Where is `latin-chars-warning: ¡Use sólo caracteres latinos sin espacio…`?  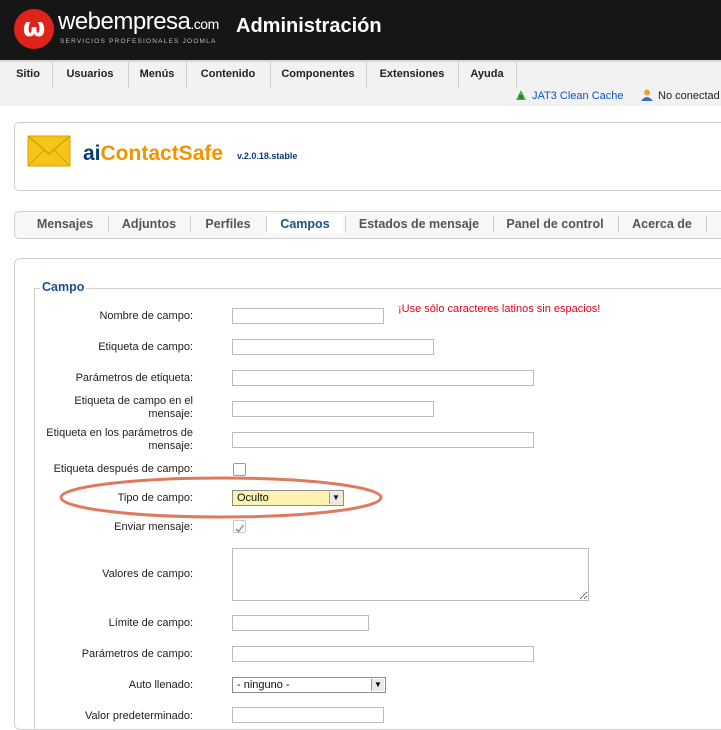 latin-chars-warning: ¡Use sólo caracteres latinos sin espacio… is located at coordinates (499, 309).